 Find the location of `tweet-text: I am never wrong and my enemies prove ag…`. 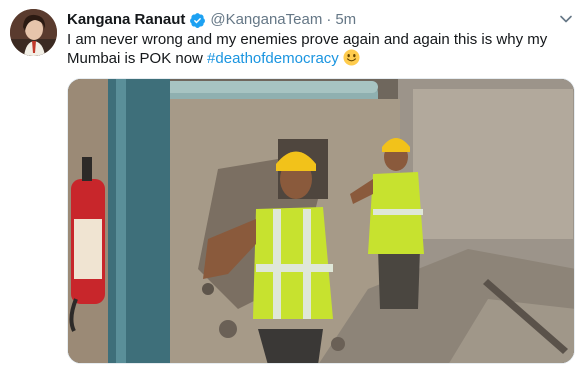

tweet-text: I am never wrong and my enemies prove ag… is located at coordinates (317, 49).